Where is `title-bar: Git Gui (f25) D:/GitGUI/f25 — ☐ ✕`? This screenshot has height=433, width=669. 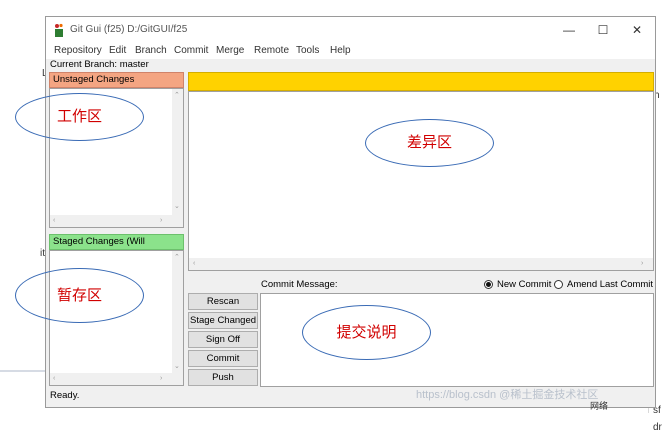 title-bar: Git Gui (f25) D:/GitGUI/f25 — ☐ ✕ is located at coordinates (350, 30).